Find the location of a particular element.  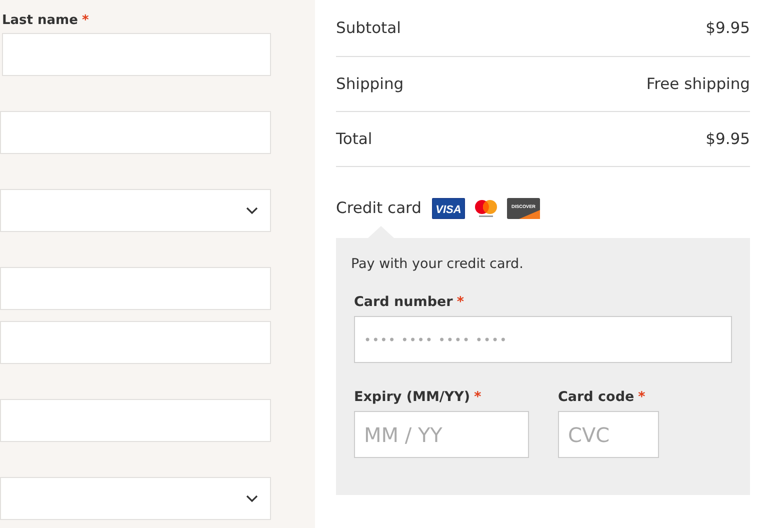

field-label: Card code is located at coordinates (596, 397).